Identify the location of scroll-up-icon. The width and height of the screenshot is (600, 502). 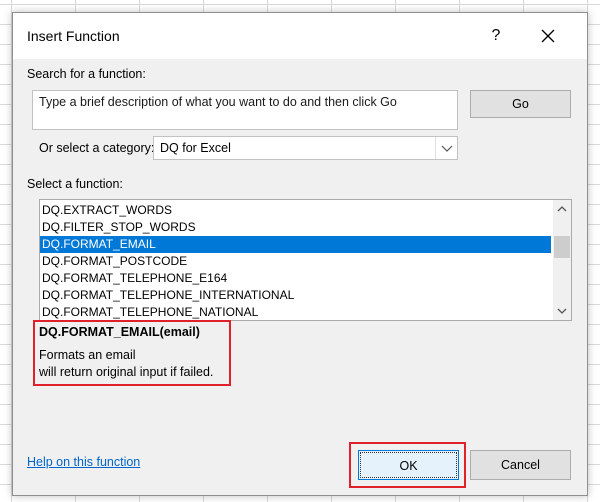
(562, 209).